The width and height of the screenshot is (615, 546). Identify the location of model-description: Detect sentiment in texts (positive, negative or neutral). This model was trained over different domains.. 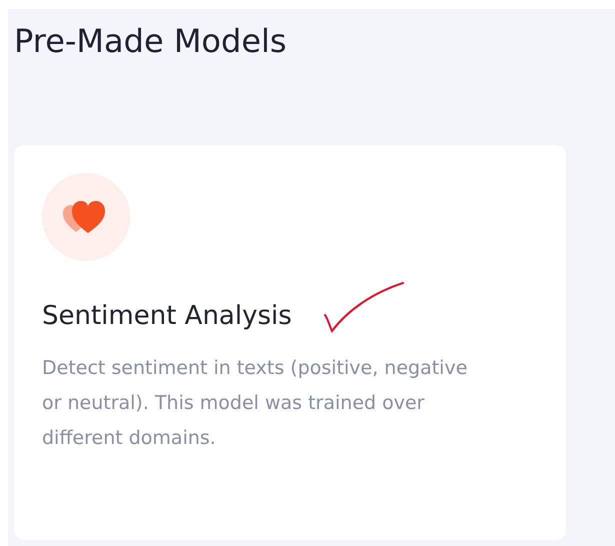
(255, 403).